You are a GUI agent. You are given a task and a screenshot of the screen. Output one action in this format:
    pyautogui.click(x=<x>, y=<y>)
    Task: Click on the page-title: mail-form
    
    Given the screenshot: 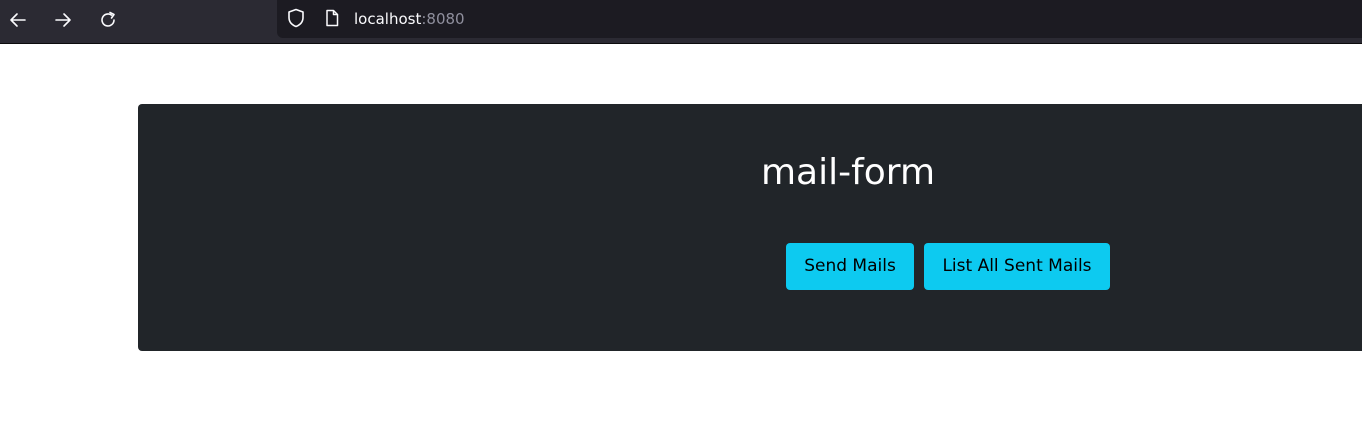 What is the action you would take?
    pyautogui.click(x=848, y=172)
    